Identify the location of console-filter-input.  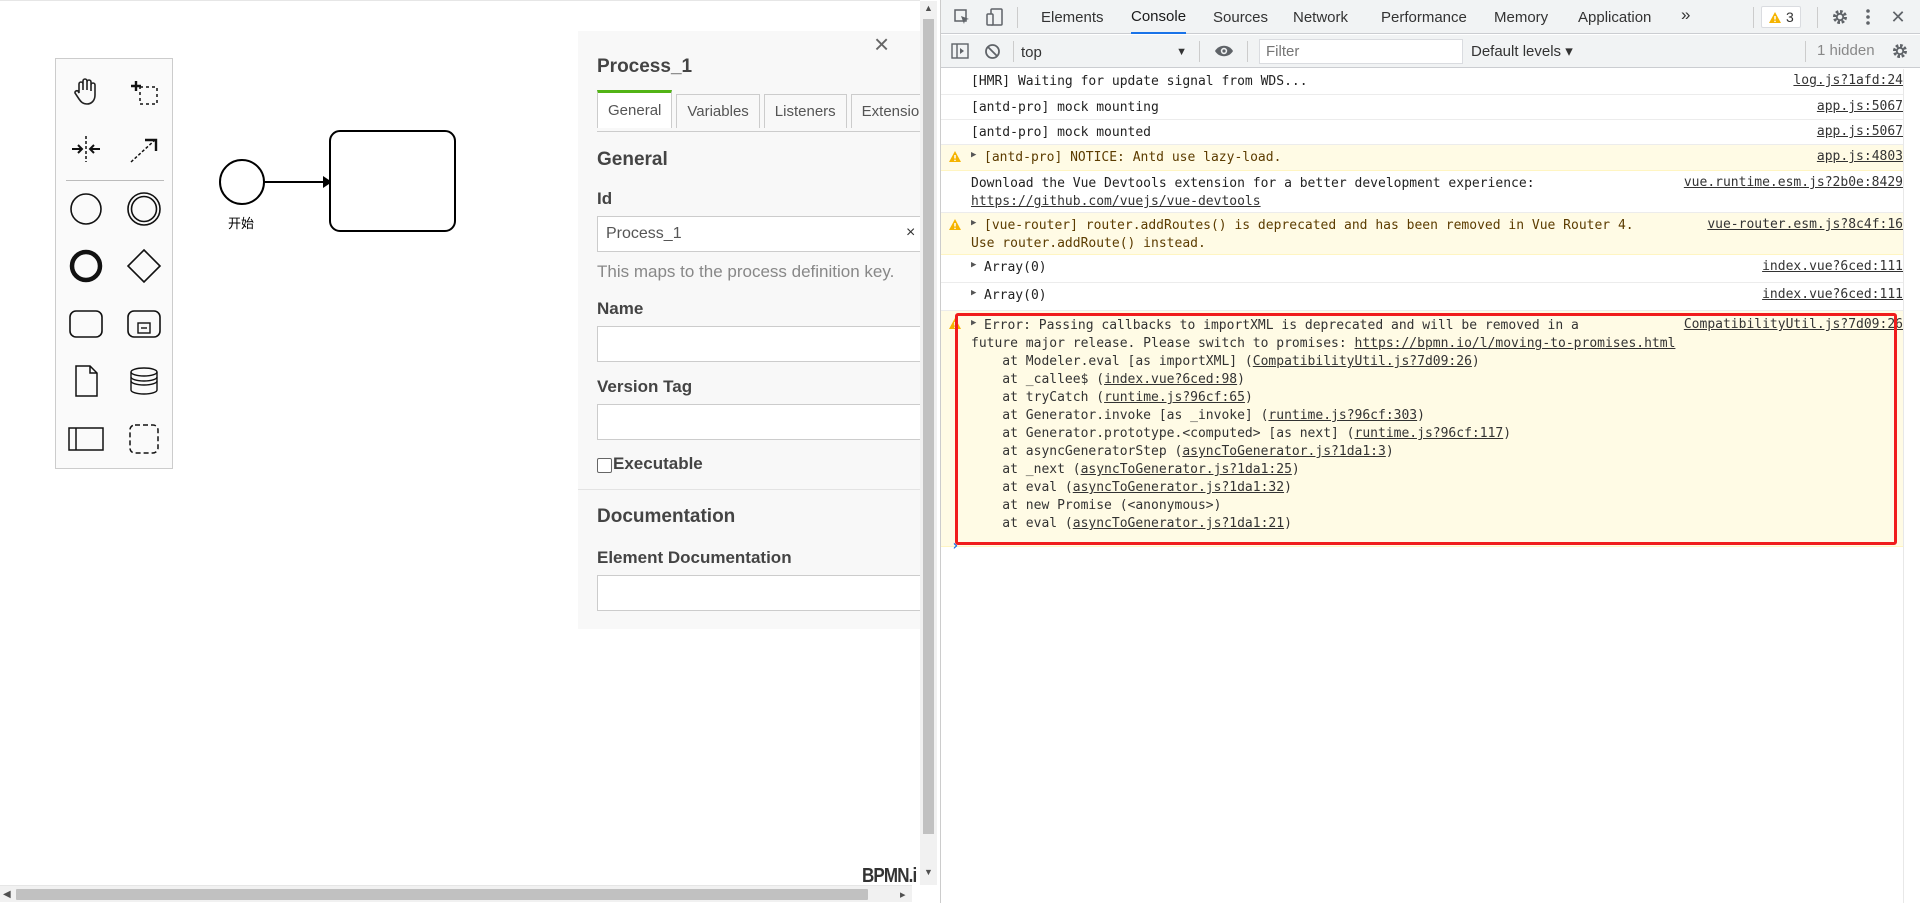
(1361, 51).